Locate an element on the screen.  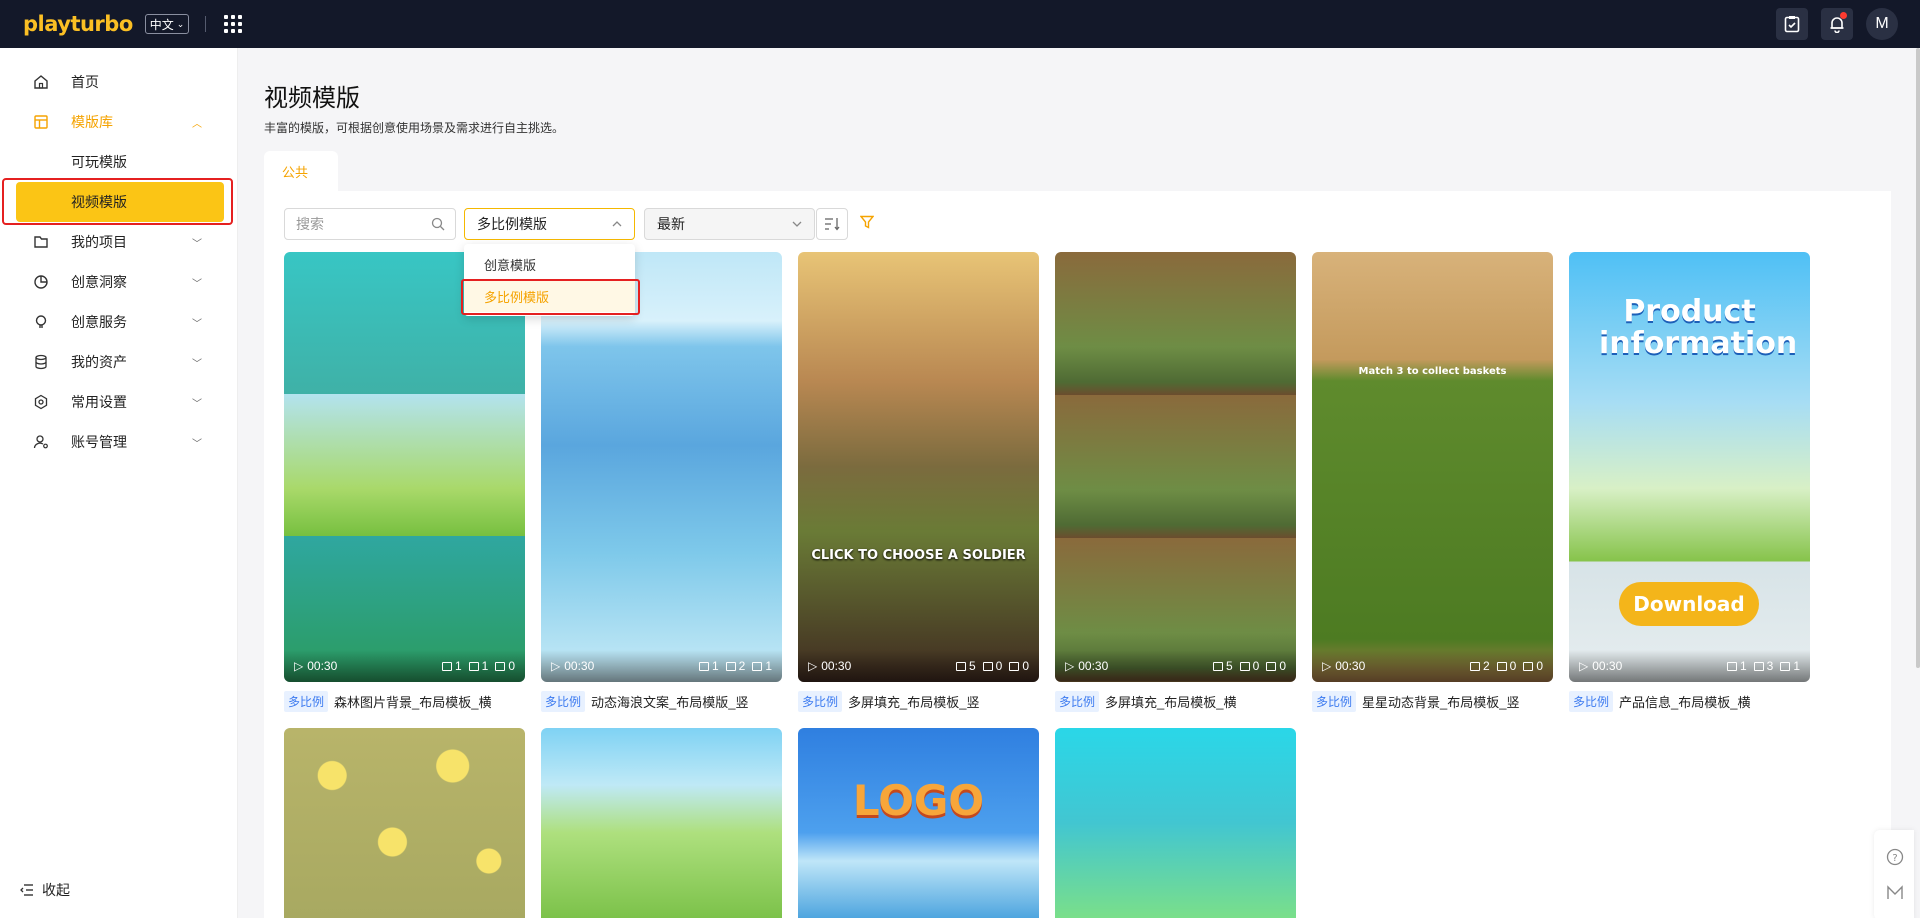
folder-icon is located at coordinates (41, 242).